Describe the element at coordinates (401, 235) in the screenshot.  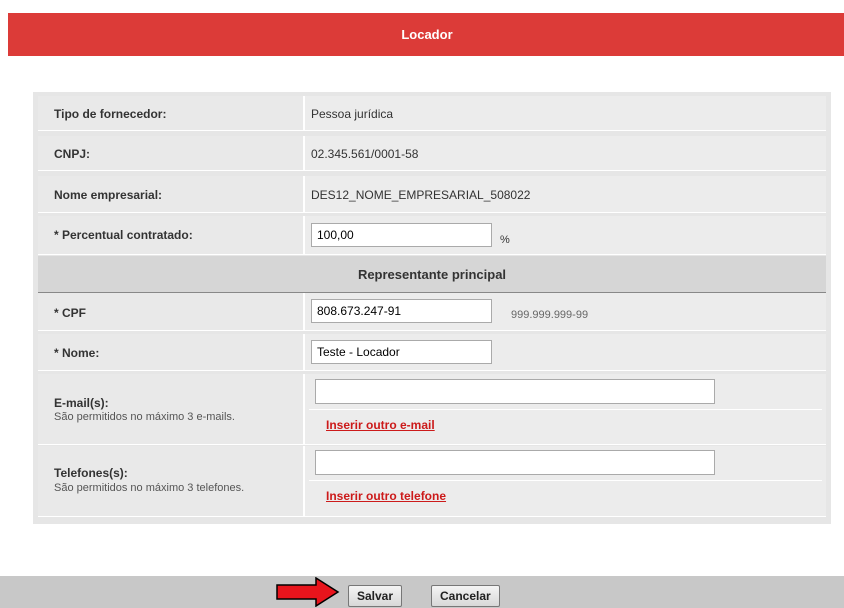
I see `percent-input` at that location.